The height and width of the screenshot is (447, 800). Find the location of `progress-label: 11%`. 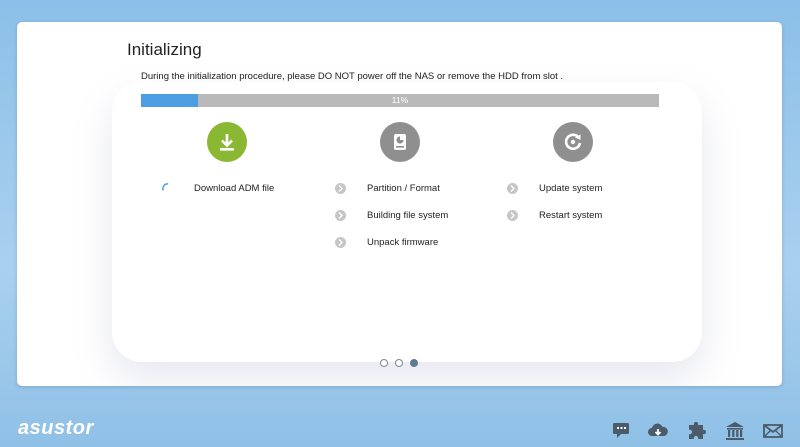

progress-label: 11% is located at coordinates (400, 100).